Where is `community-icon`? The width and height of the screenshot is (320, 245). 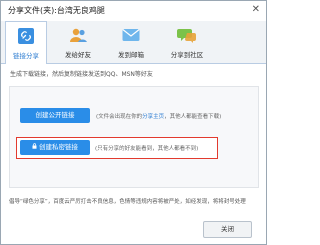 community-icon is located at coordinates (186, 36).